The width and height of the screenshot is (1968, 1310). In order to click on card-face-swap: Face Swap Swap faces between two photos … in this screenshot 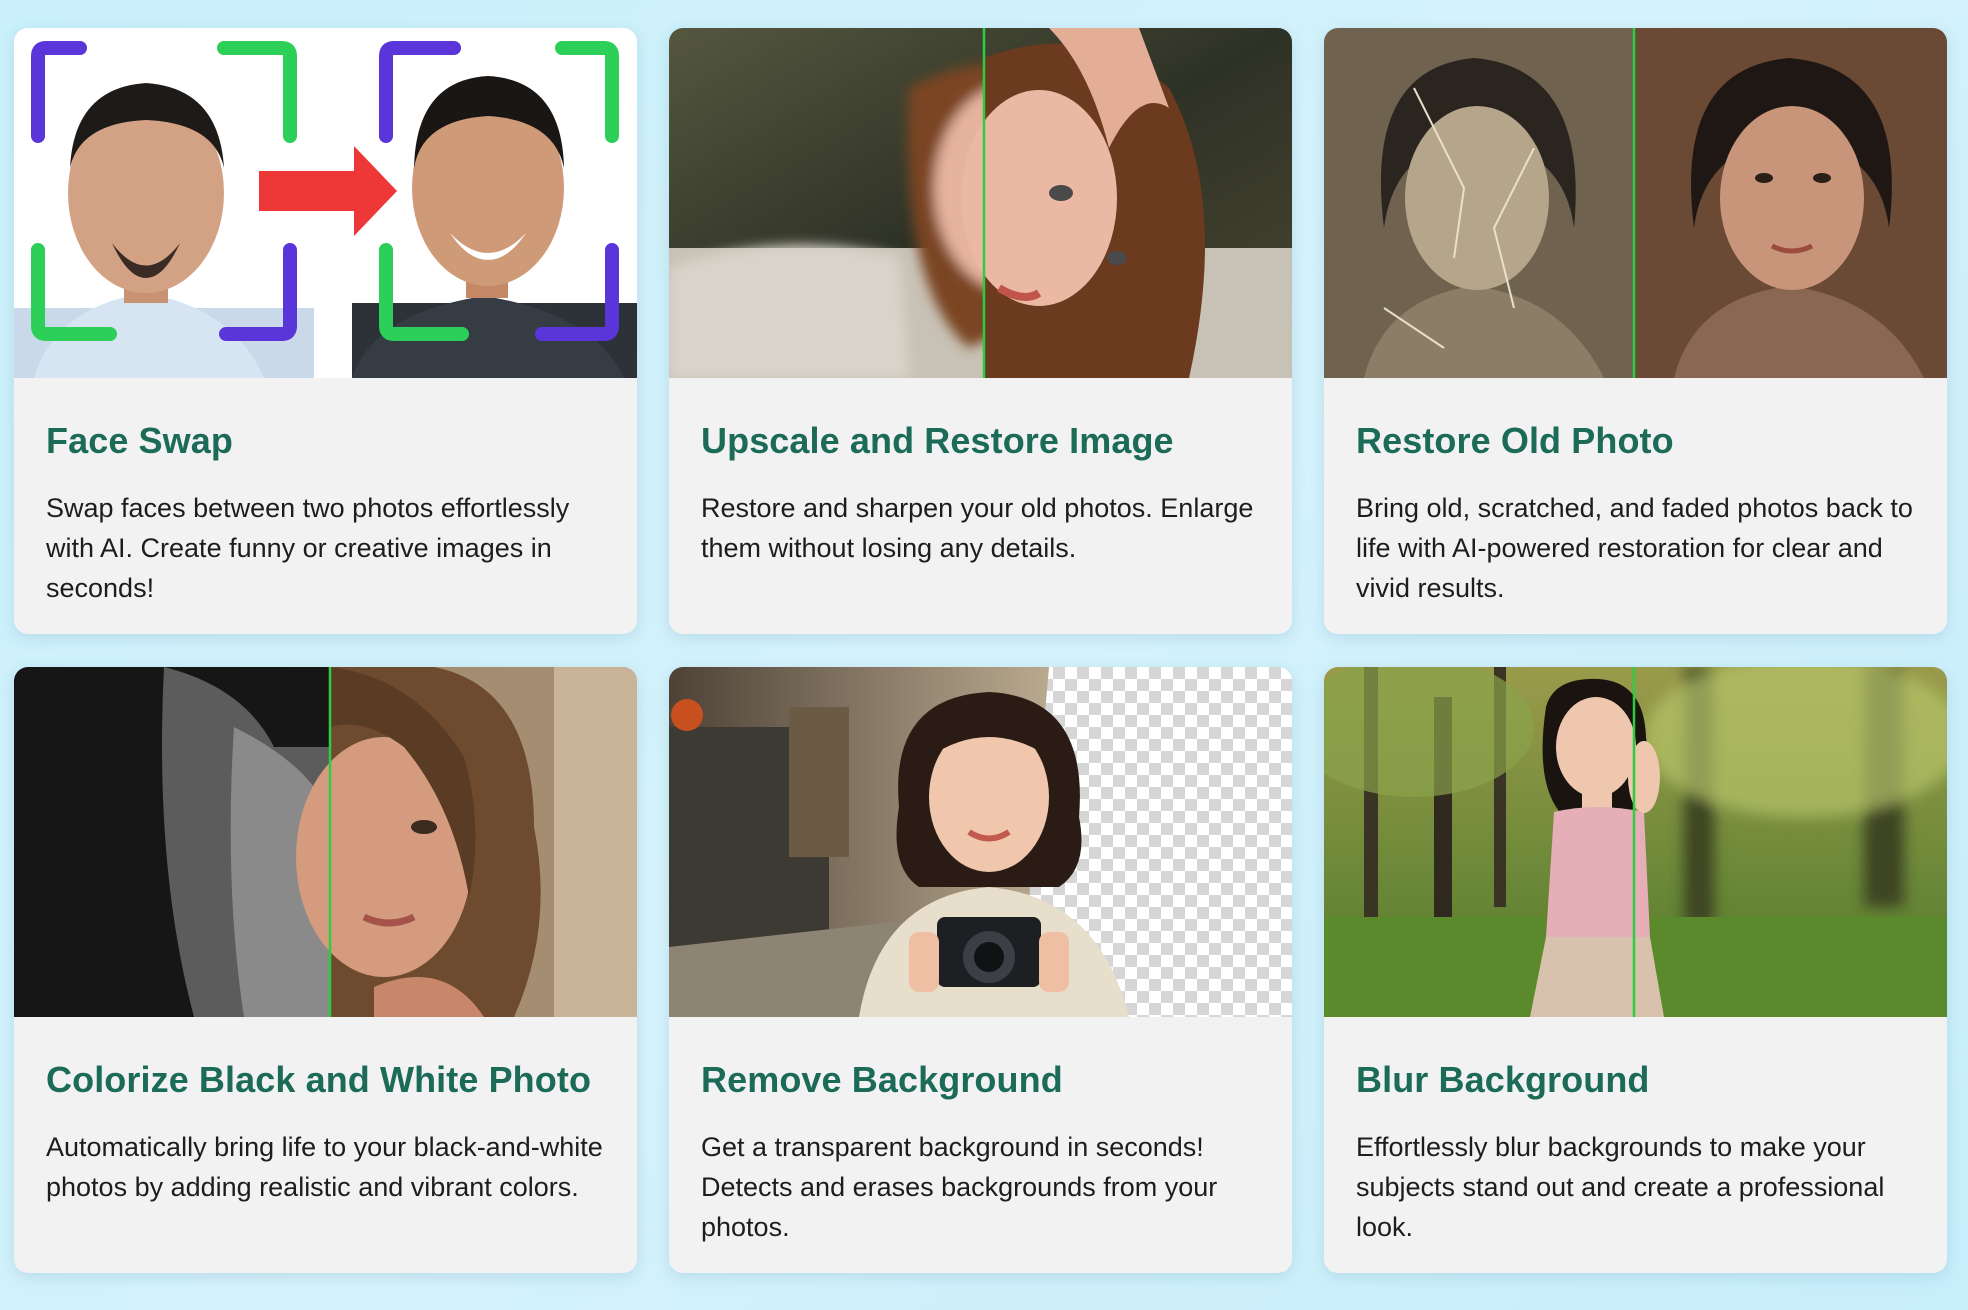, I will do `click(325, 331)`.